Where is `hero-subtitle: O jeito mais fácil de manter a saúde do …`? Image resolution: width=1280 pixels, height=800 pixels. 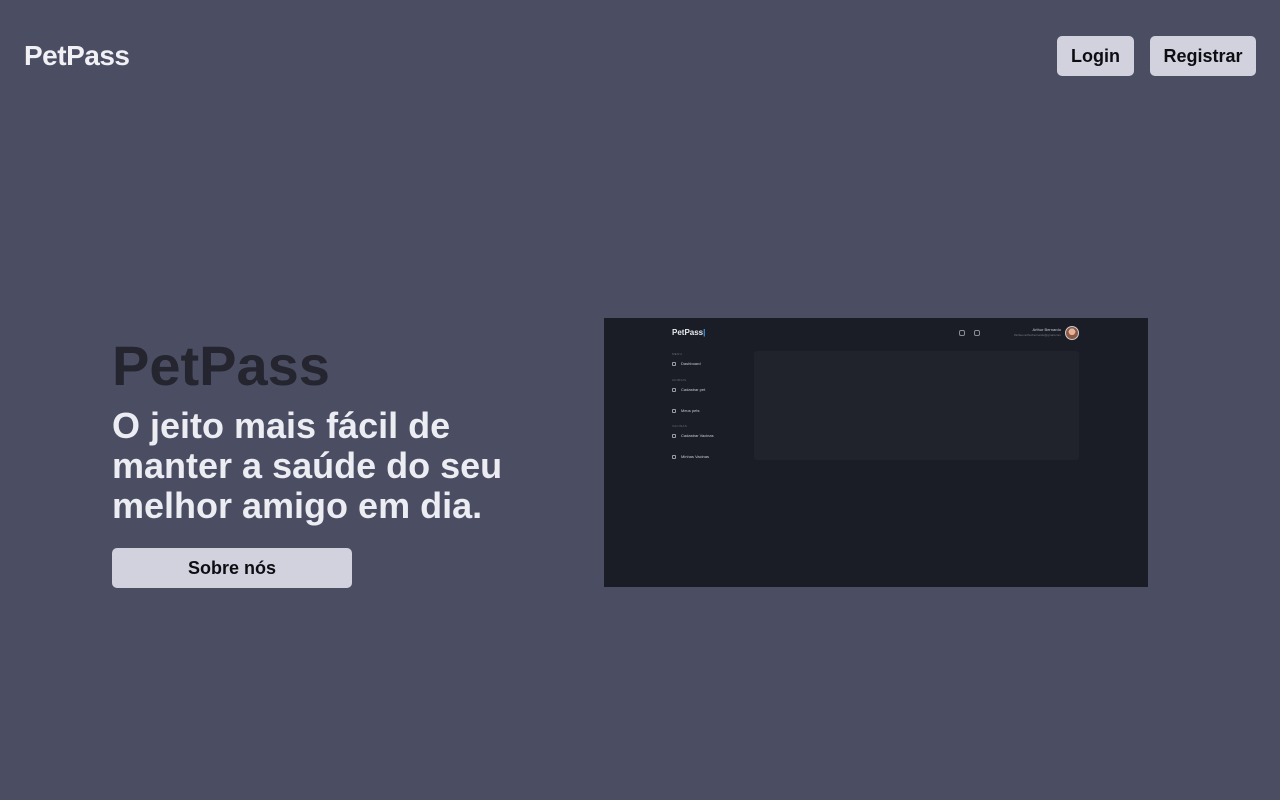
hero-subtitle: O jeito mais fácil de manter a saúde do … is located at coordinates (307, 465).